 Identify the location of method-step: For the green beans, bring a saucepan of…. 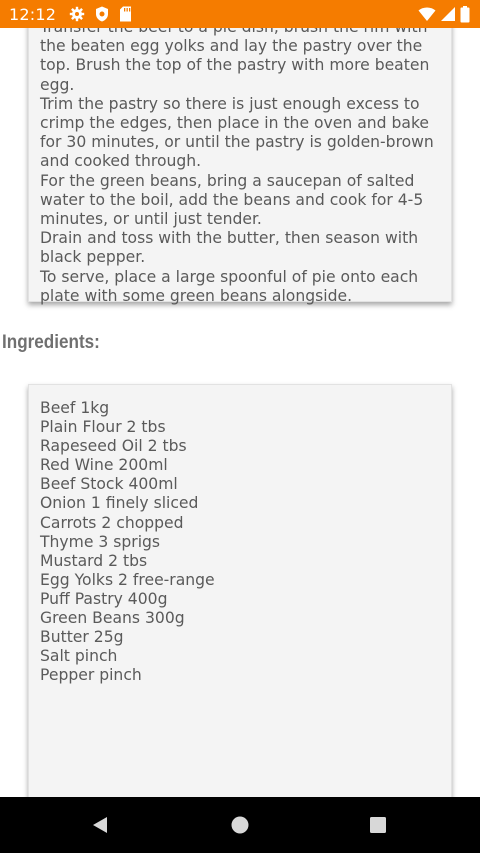
(232, 200).